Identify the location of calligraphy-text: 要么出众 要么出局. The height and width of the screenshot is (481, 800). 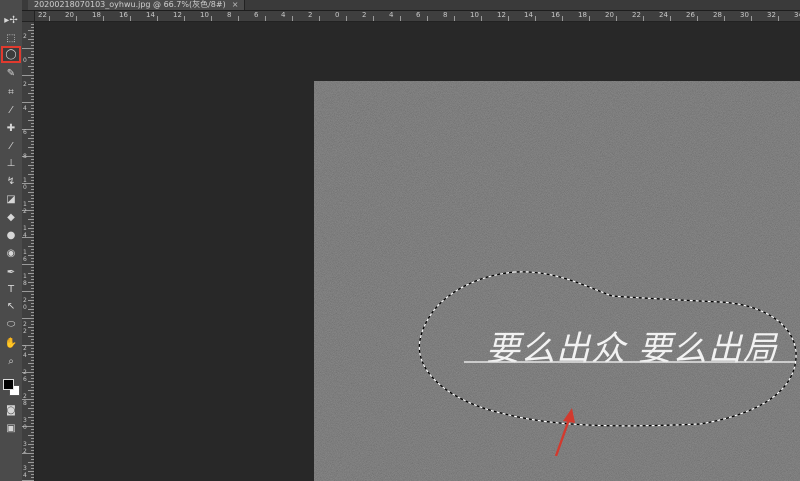
(632, 349).